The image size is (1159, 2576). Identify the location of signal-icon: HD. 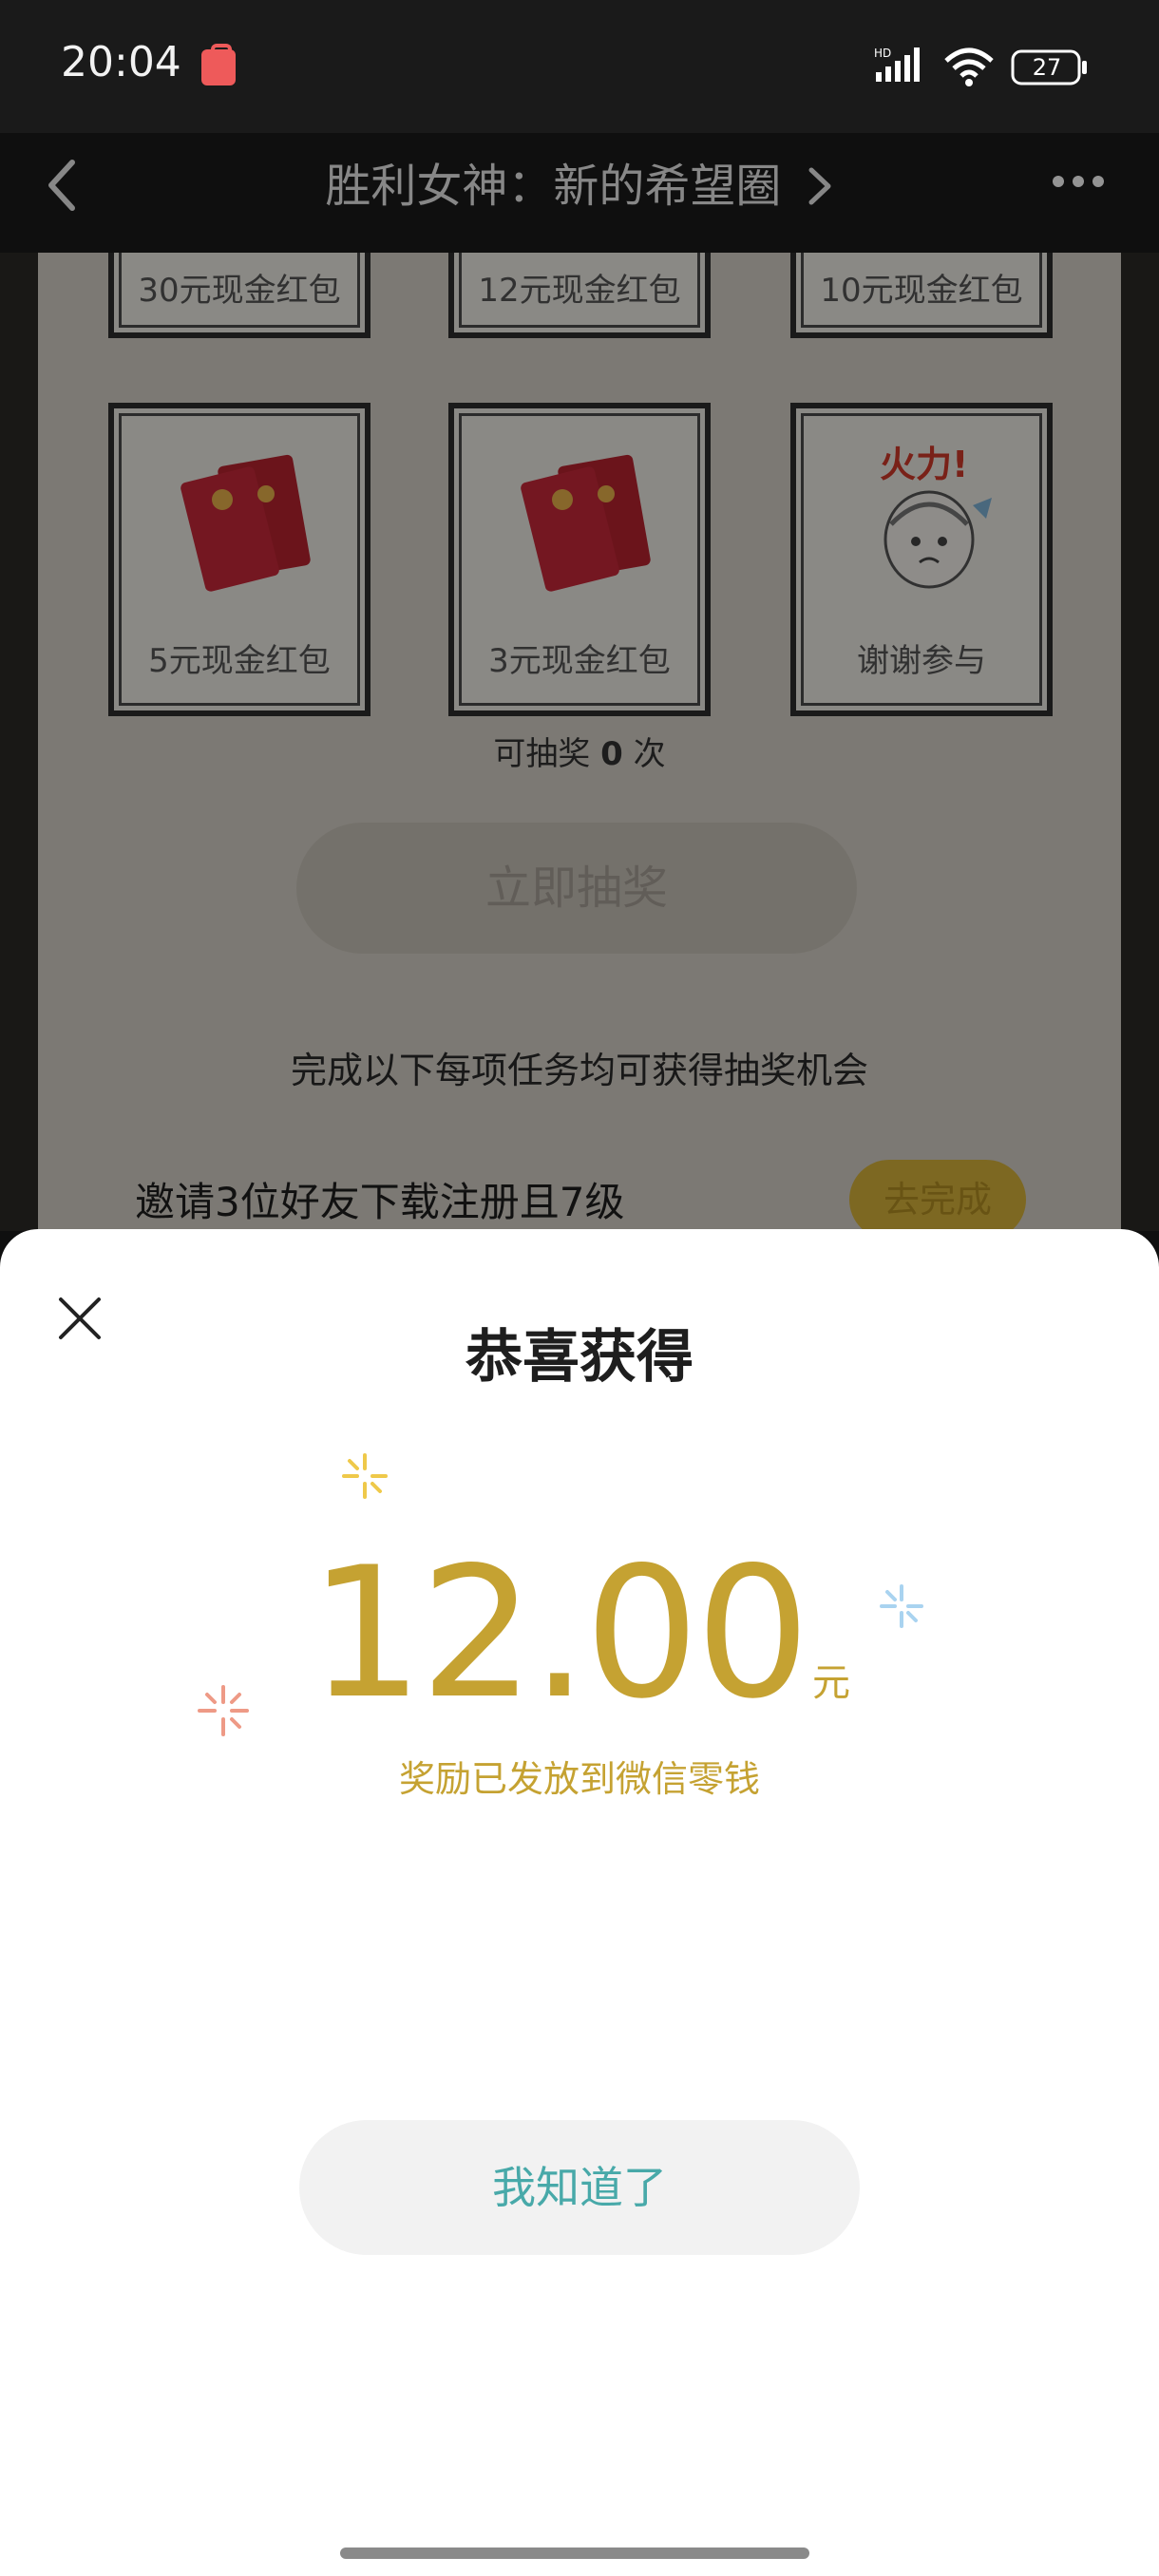
(897, 64).